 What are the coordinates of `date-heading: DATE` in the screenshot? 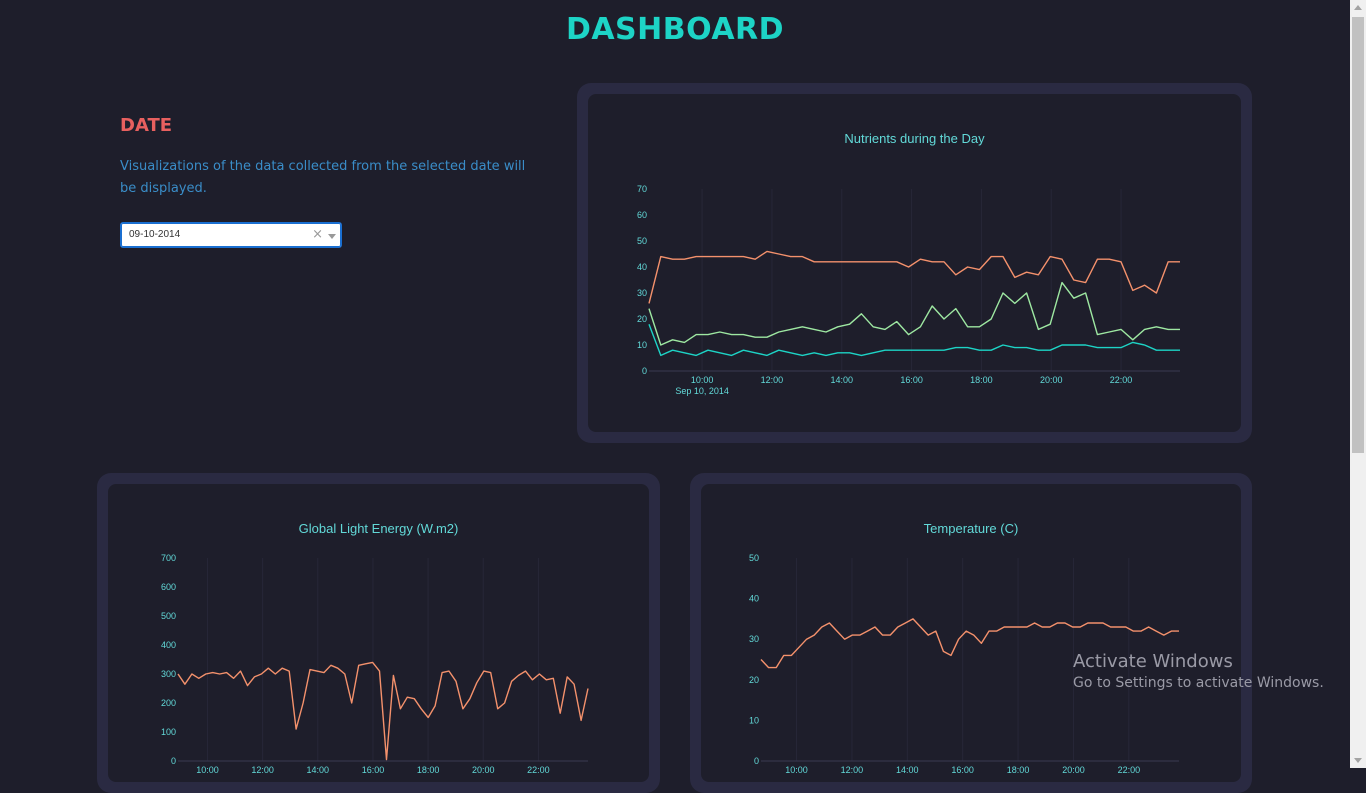 It's located at (146, 125).